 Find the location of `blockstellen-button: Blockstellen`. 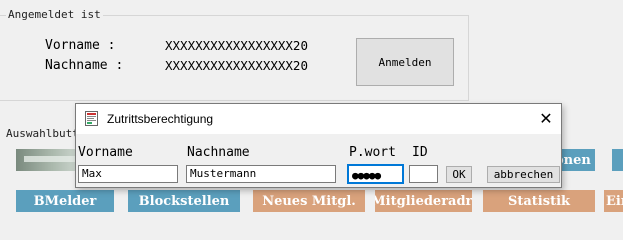

blockstellen-button: Blockstellen is located at coordinates (184, 201).